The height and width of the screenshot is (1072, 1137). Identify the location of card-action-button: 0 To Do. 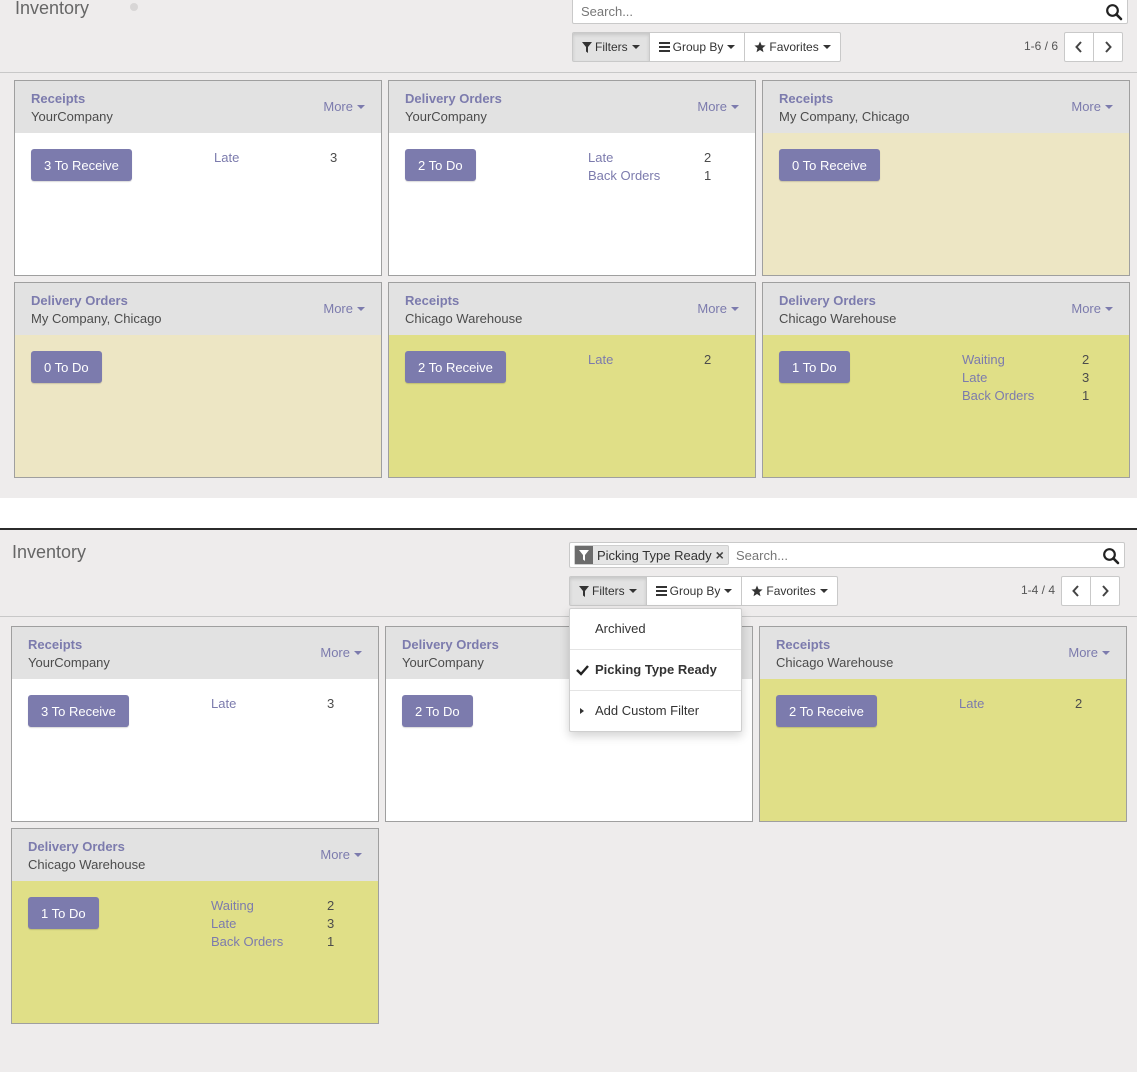
(66, 367).